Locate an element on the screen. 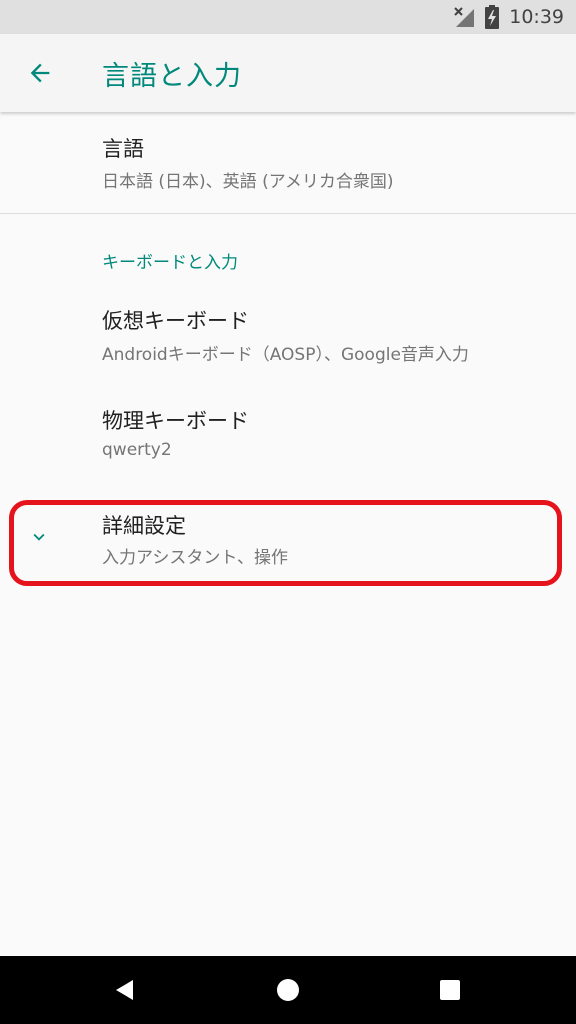  category-keyboard-input: キーボードと入力 is located at coordinates (170, 263).